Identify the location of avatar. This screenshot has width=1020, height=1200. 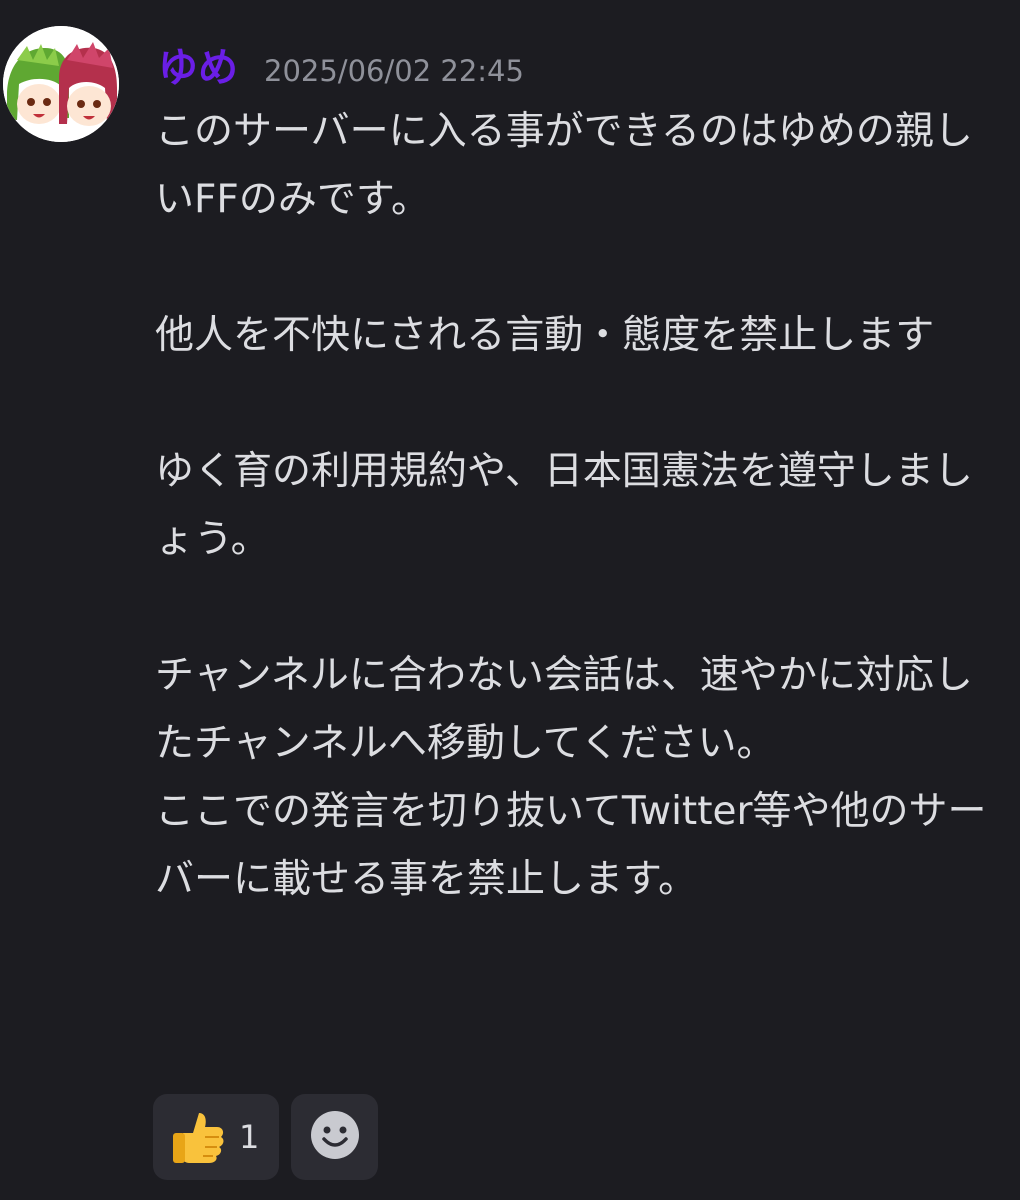
(61, 84).